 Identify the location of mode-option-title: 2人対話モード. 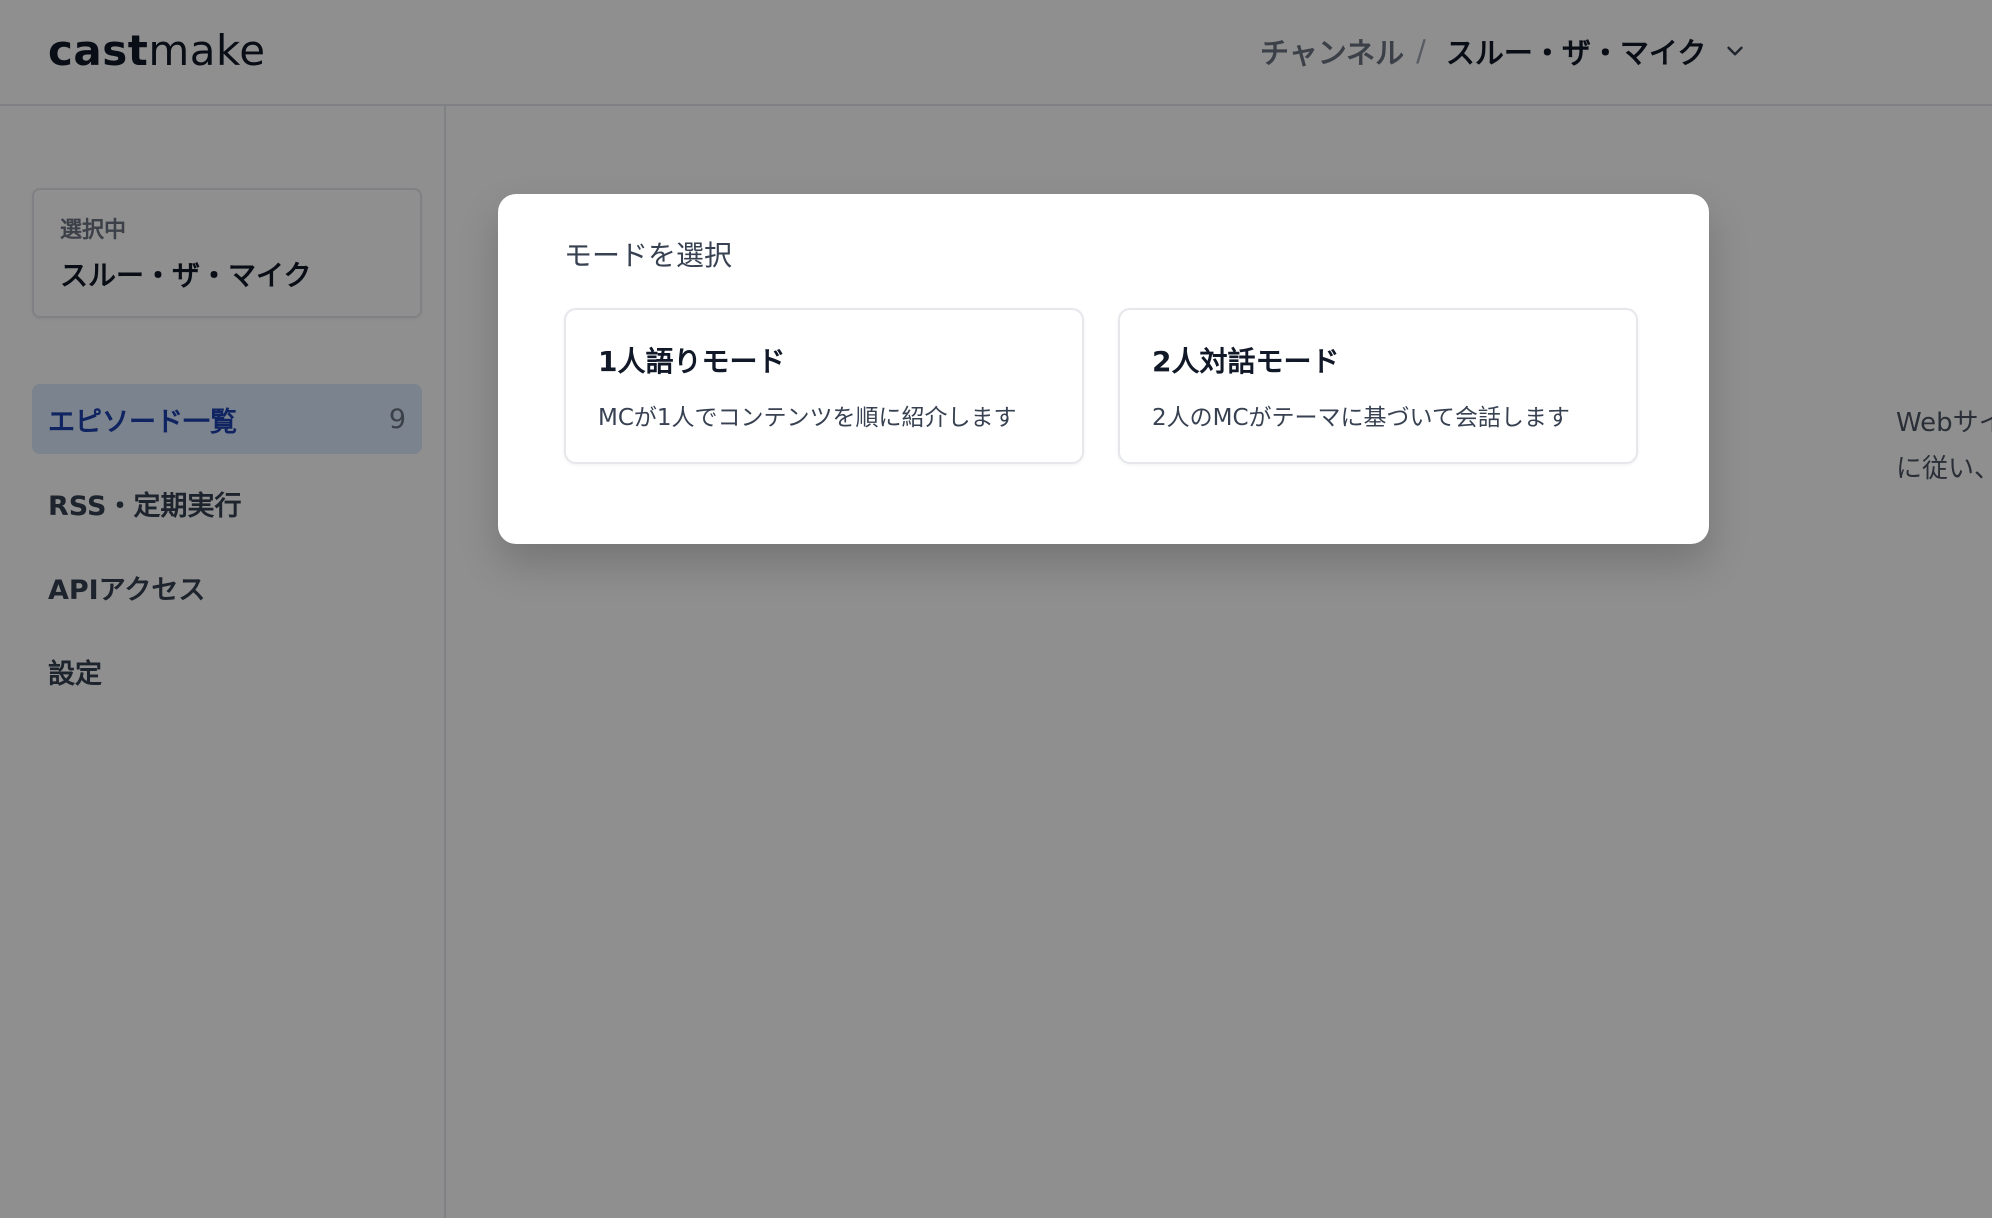
(1246, 361).